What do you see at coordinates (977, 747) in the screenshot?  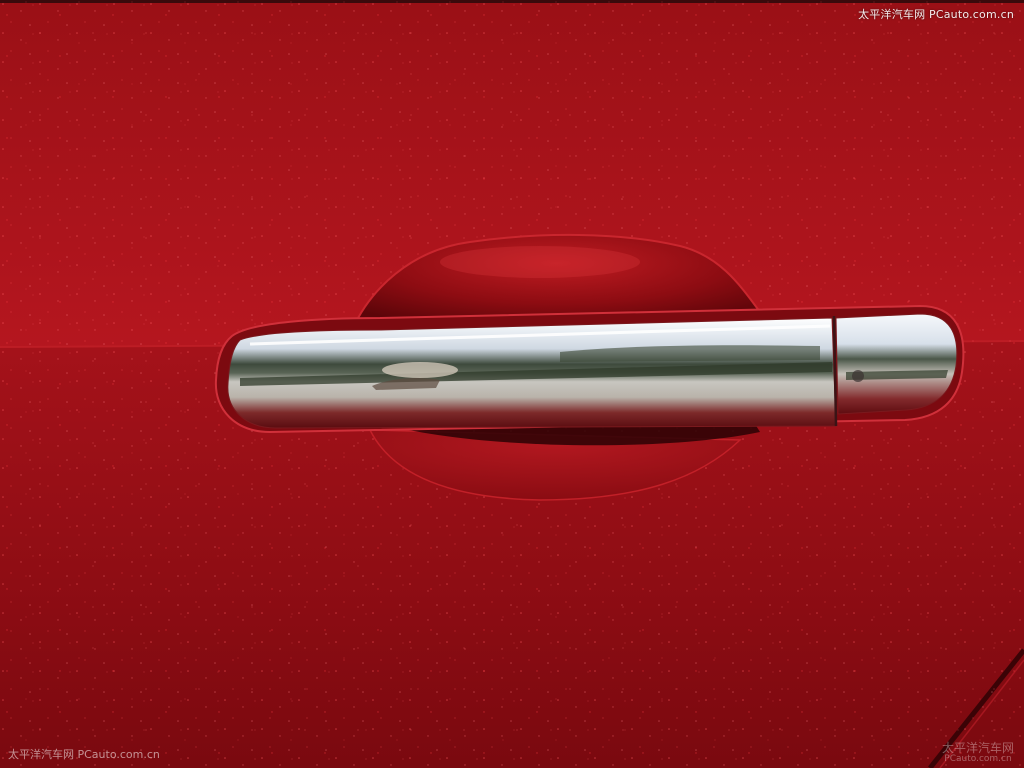 I see `watermark-logo-text: 太平洋汽车网` at bounding box center [977, 747].